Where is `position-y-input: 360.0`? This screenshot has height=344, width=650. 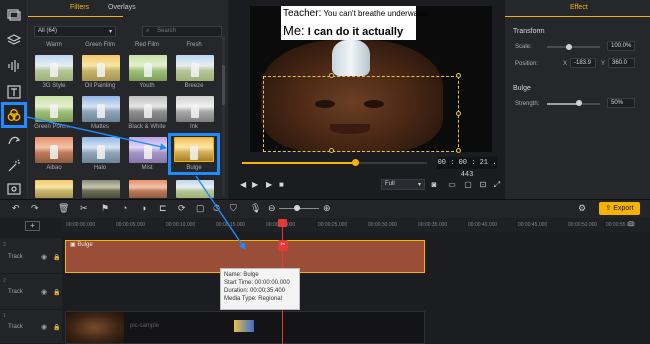
position-y-input: 360.0 is located at coordinates (621, 63).